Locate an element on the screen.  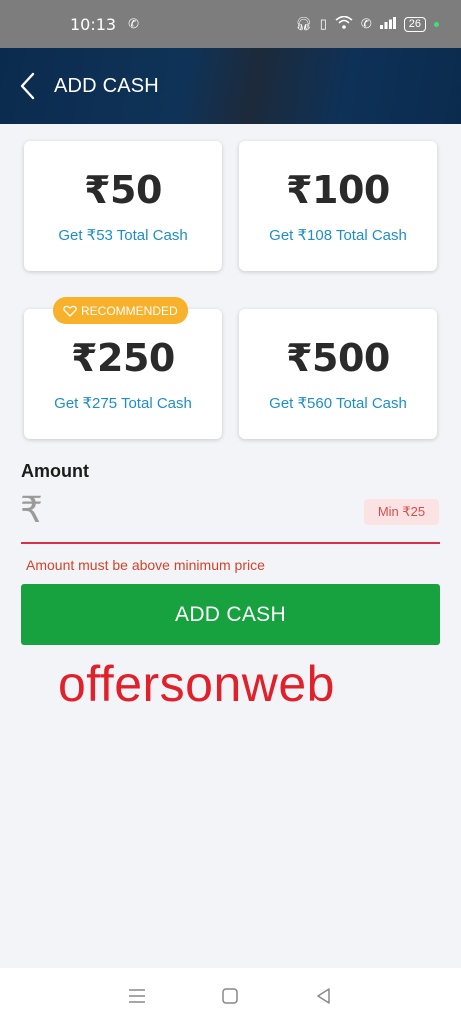
home-square-icon is located at coordinates (230, 996).